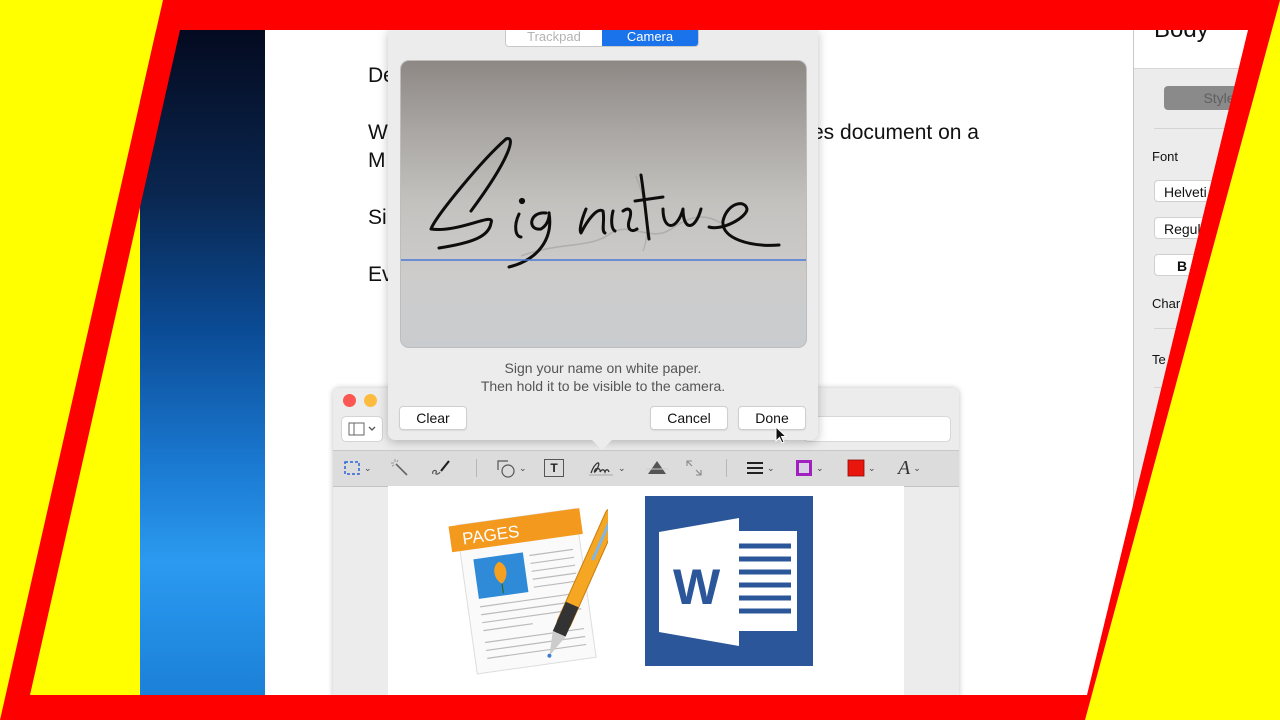  What do you see at coordinates (772, 418) in the screenshot?
I see `done-button: Done` at bounding box center [772, 418].